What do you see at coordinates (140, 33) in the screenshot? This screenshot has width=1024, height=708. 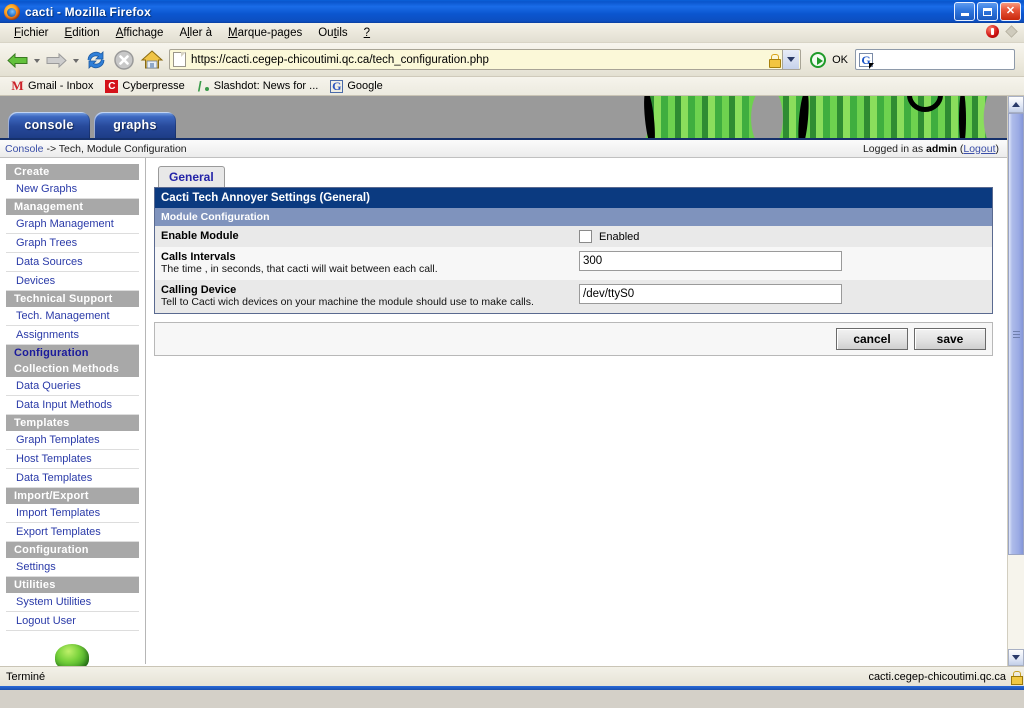 I see `menu-affichage: Affichage` at bounding box center [140, 33].